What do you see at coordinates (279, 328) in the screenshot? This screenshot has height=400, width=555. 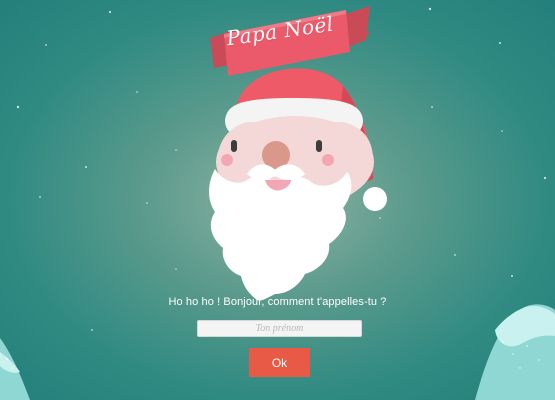 I see `first-name-input` at bounding box center [279, 328].